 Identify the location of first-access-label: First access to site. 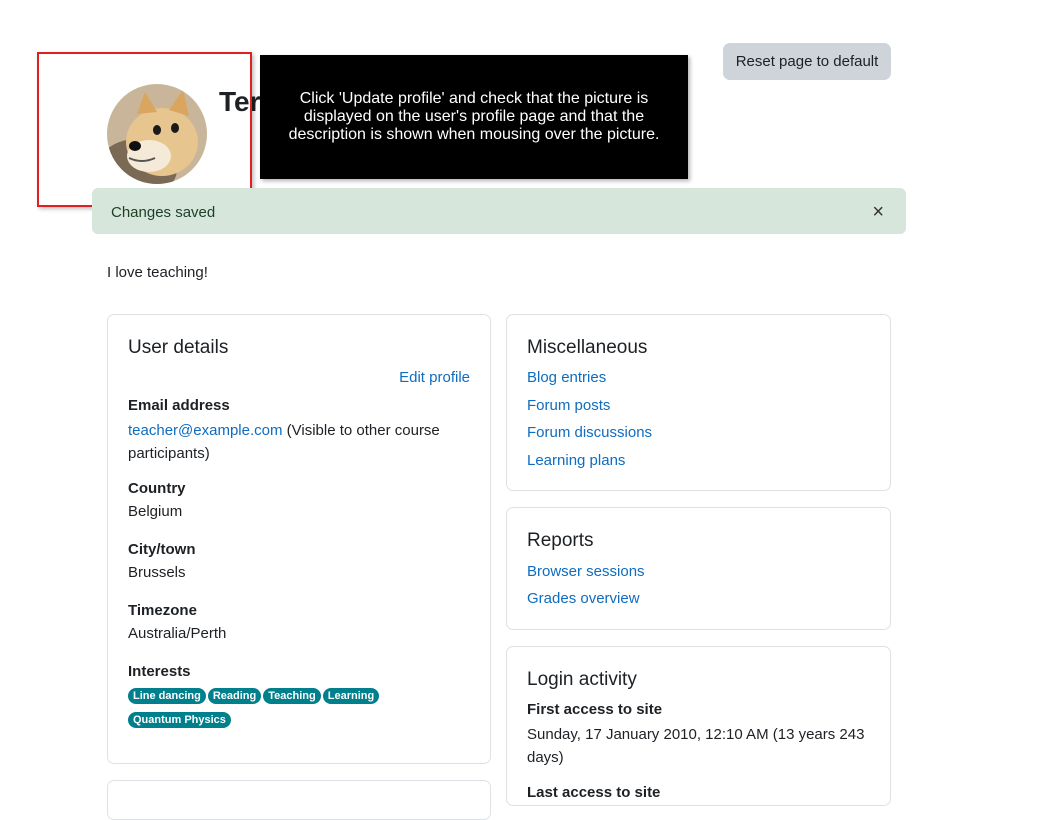
(595, 709).